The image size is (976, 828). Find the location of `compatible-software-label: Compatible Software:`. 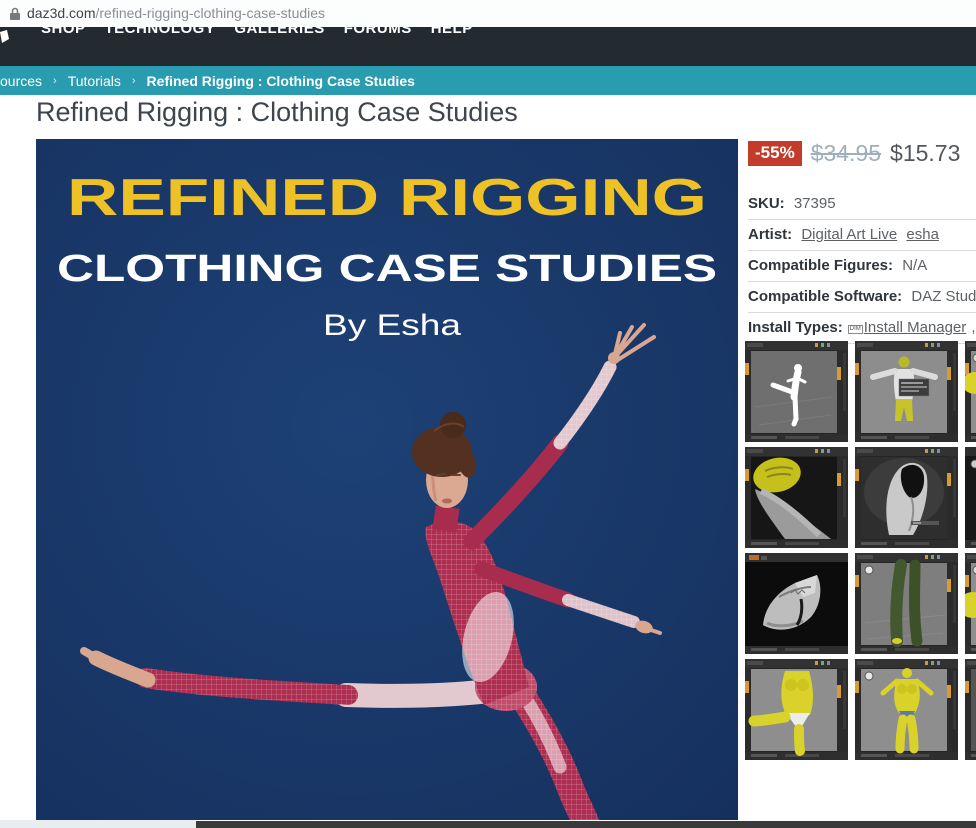

compatible-software-label: Compatible Software: is located at coordinates (825, 296).